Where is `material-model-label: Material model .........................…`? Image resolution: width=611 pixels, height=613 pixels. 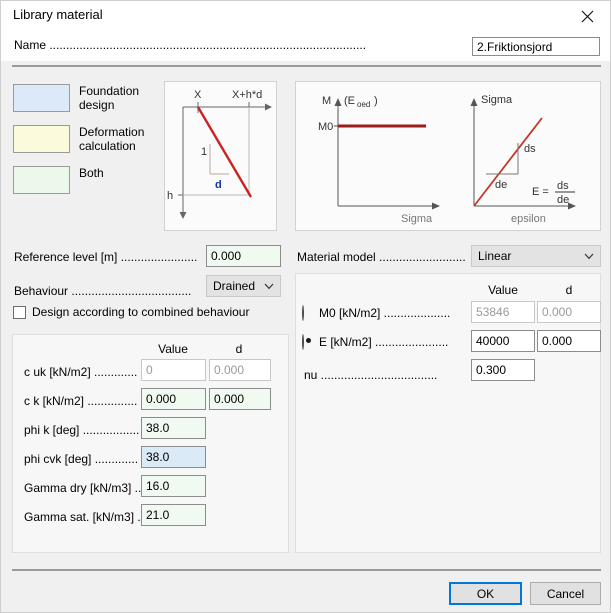 material-model-label: Material model .........................… is located at coordinates (381, 257).